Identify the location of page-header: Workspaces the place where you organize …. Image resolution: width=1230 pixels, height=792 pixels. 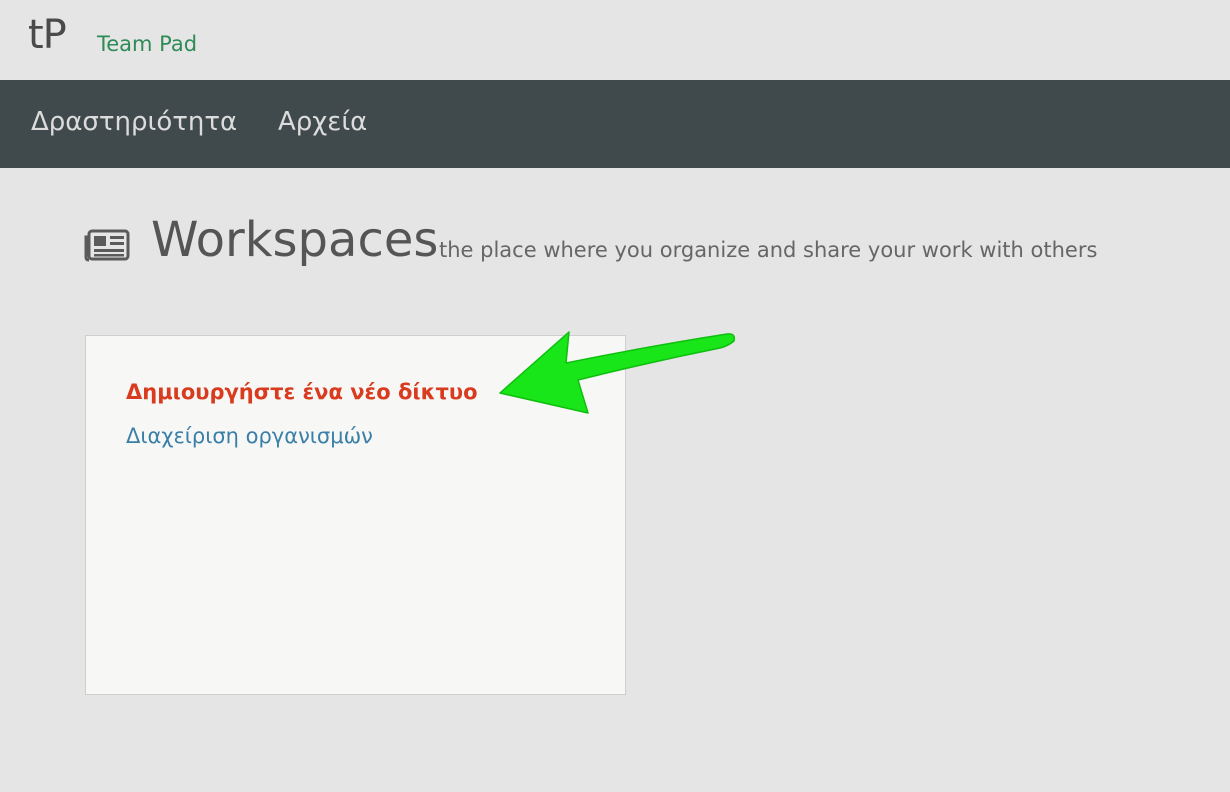
(634, 247).